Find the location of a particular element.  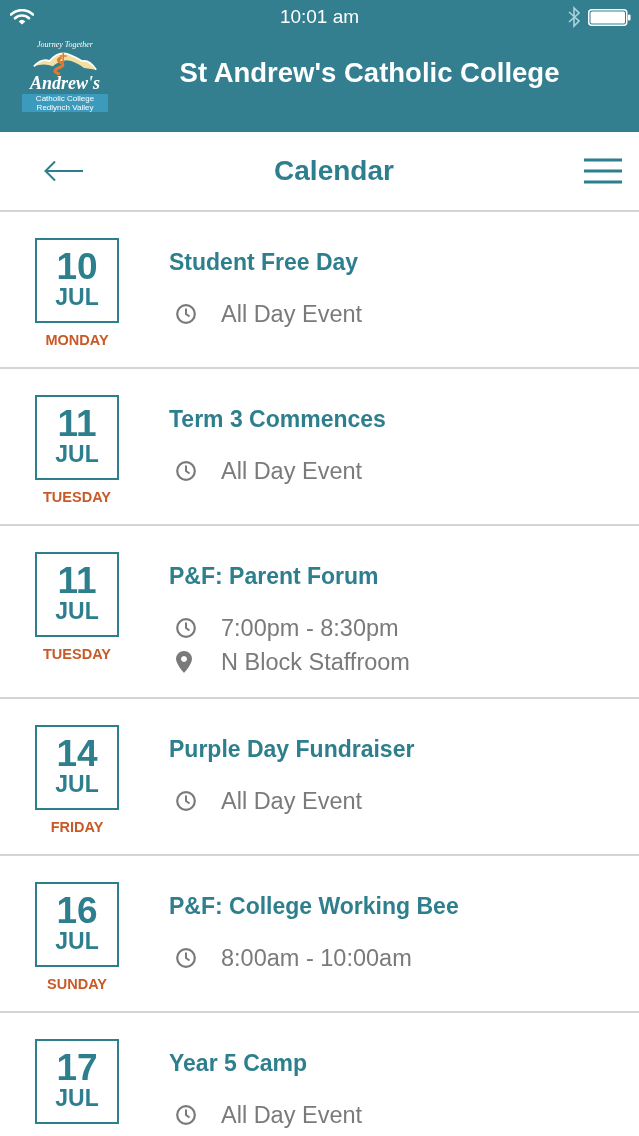

event-location: N Block Staffroom is located at coordinates (315, 662).